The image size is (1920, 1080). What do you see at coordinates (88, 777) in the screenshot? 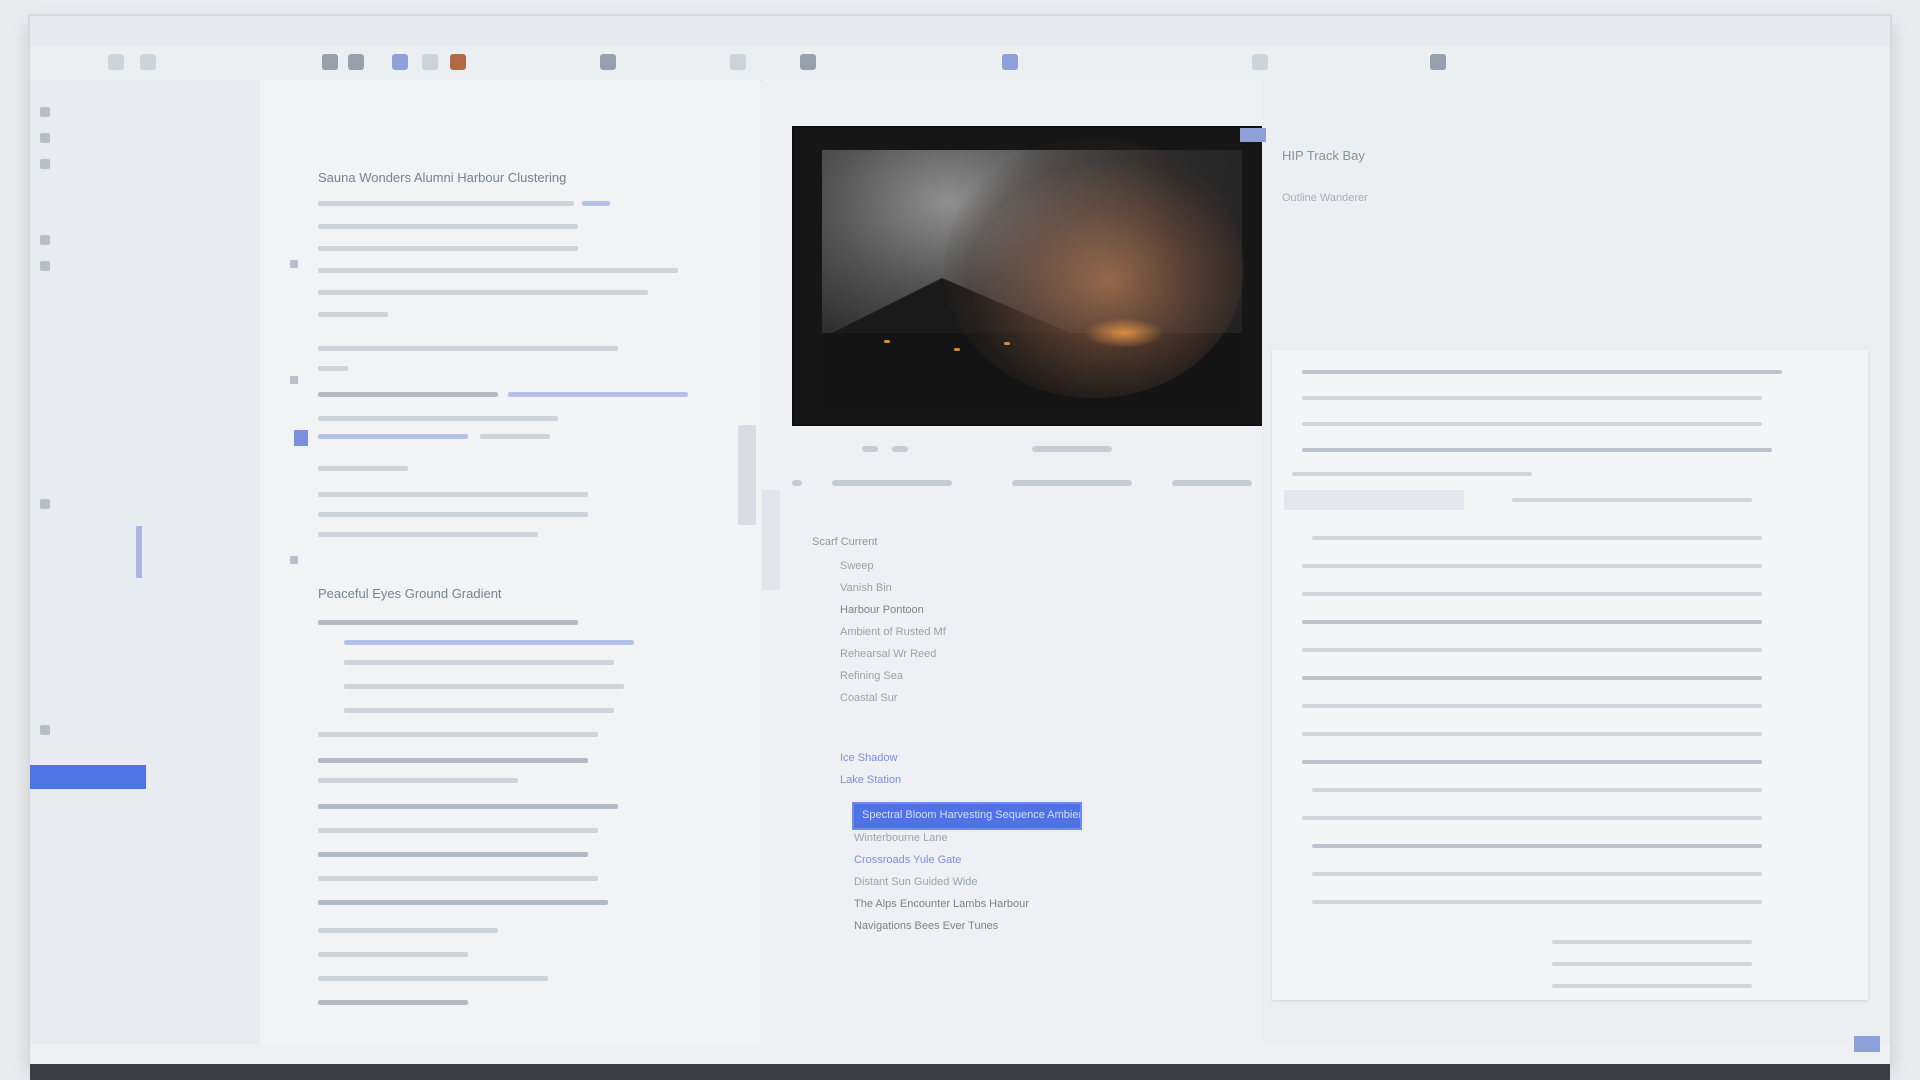
I see `sidebar-item-selected` at bounding box center [88, 777].